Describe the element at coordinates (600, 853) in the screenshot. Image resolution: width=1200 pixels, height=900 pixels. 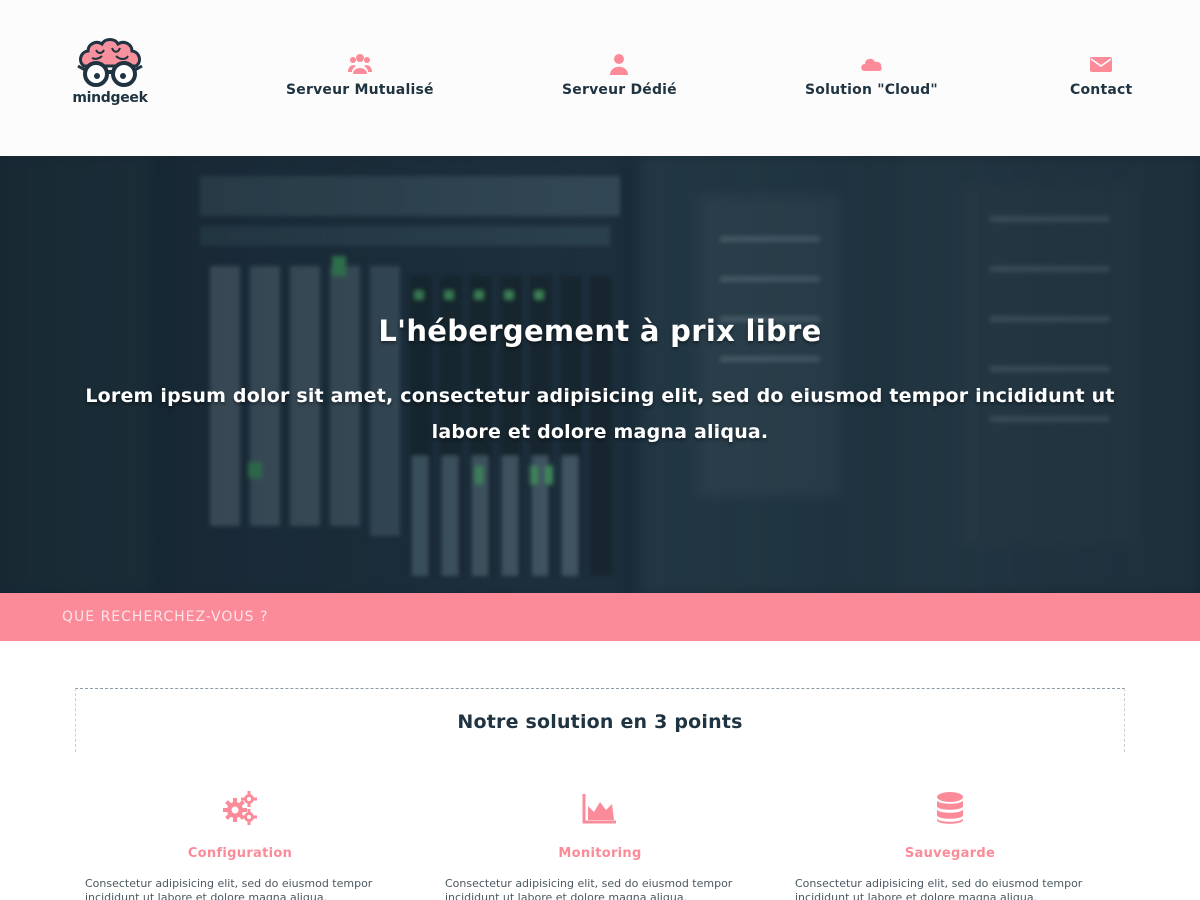
I see `feature-title: Monitoring` at that location.